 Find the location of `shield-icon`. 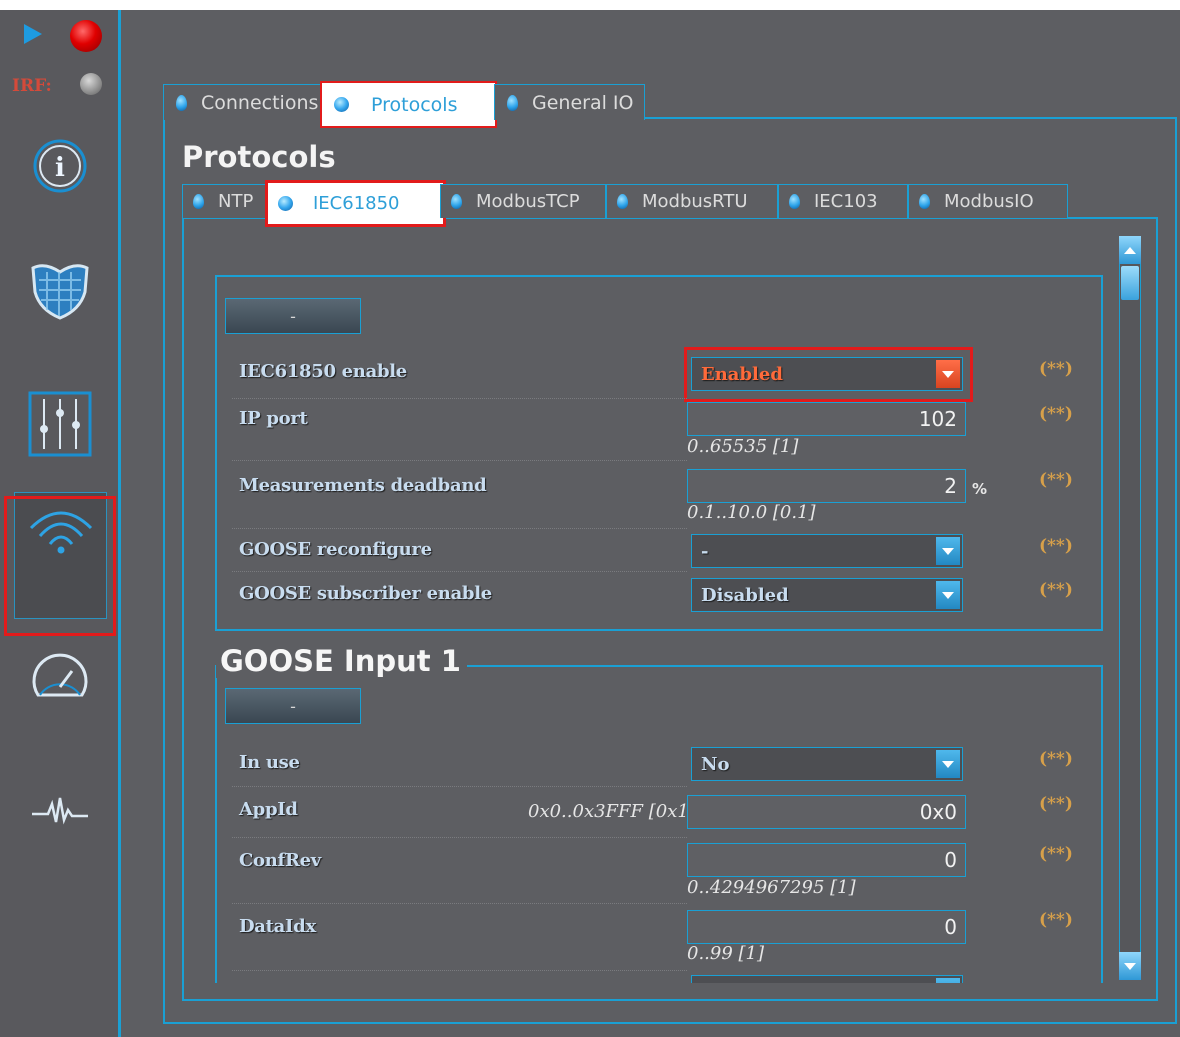

shield-icon is located at coordinates (60, 292).